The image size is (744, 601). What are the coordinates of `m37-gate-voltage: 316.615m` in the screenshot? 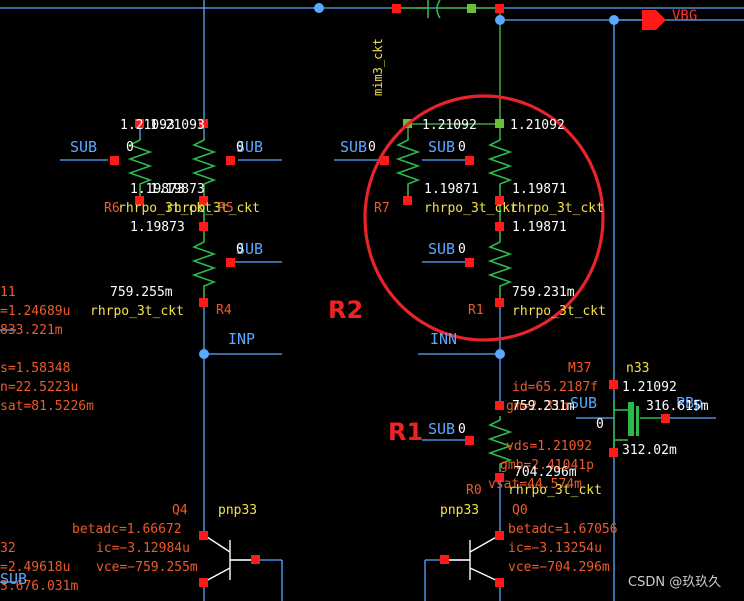 It's located at (677, 406).